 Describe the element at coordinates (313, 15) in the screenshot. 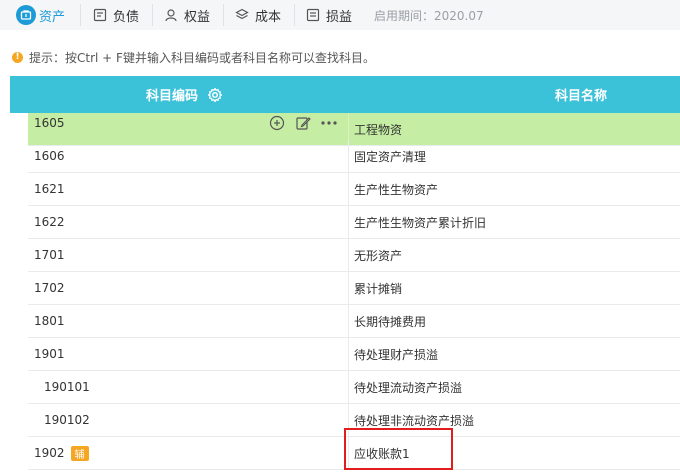

I see `profit-loss-icon` at that location.